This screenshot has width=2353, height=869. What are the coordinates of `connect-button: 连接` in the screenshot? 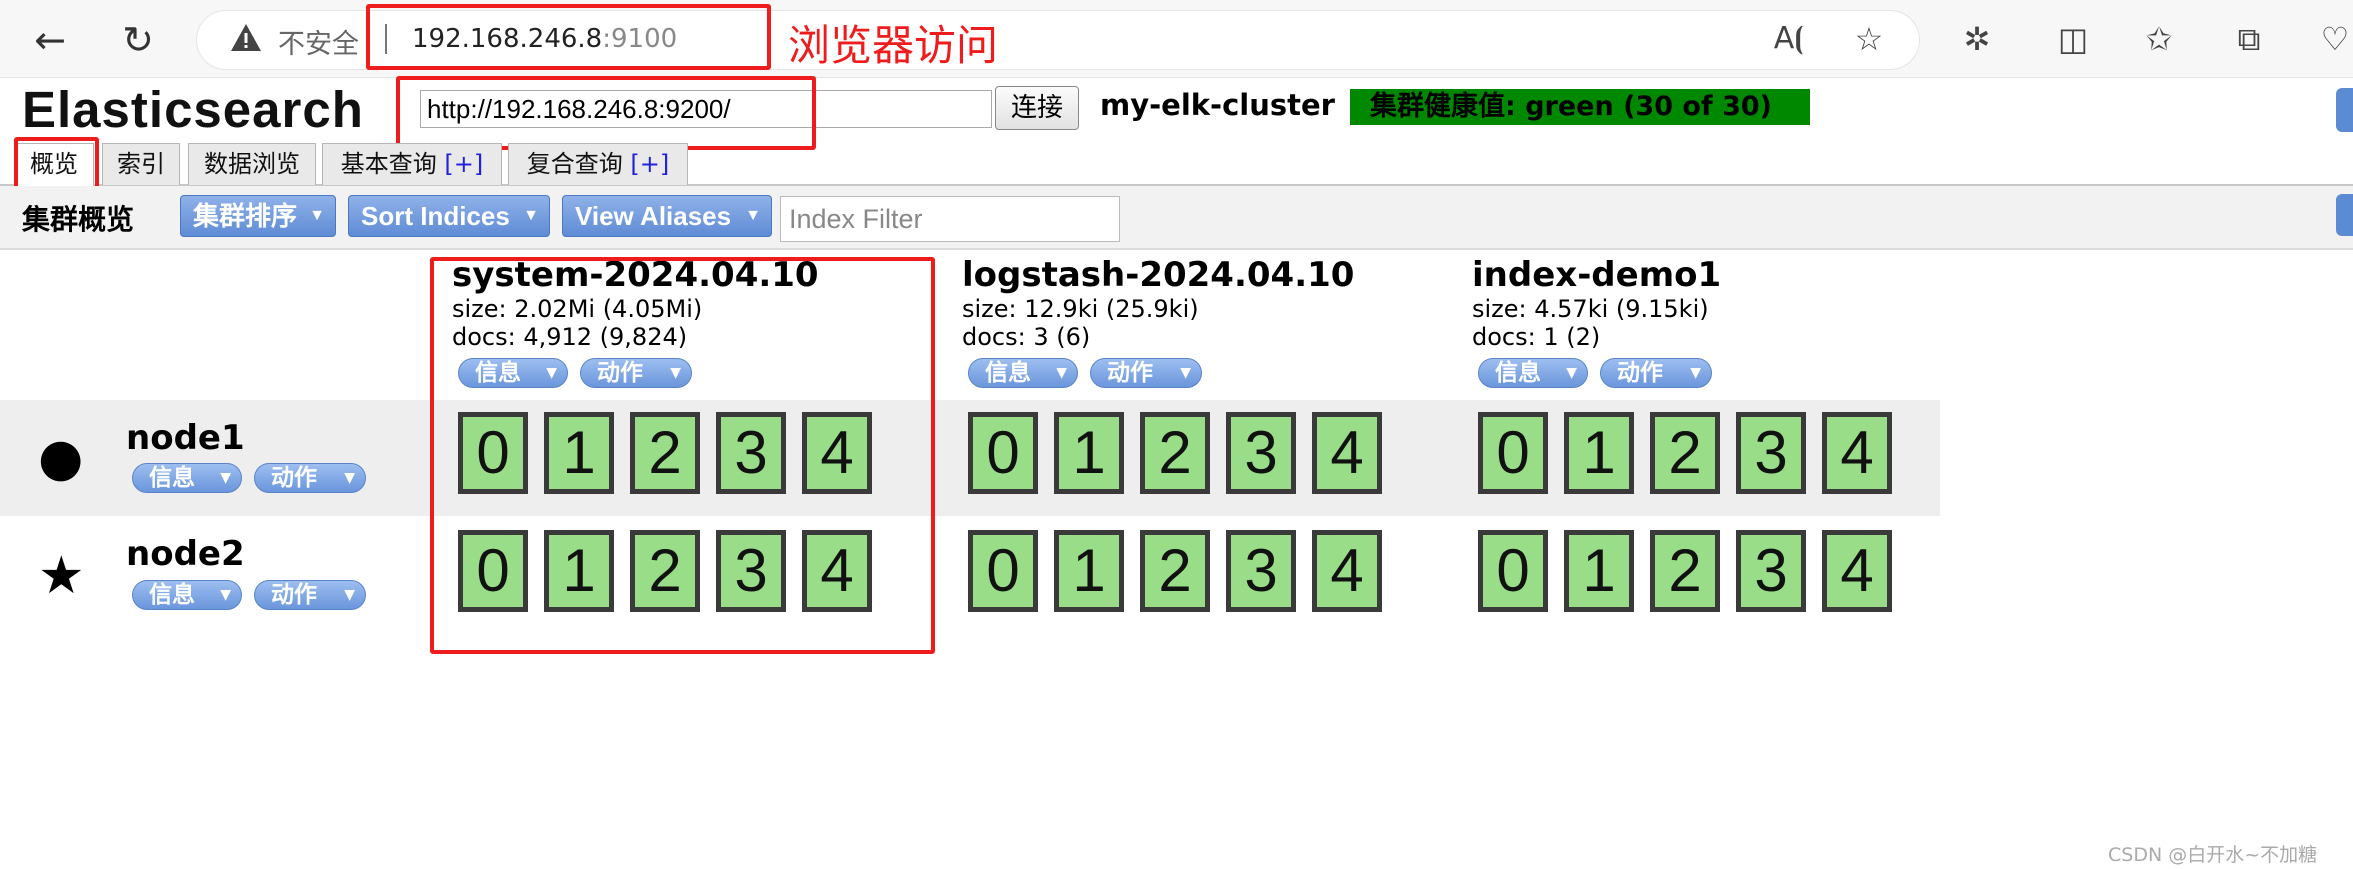 It's located at (1037, 108).